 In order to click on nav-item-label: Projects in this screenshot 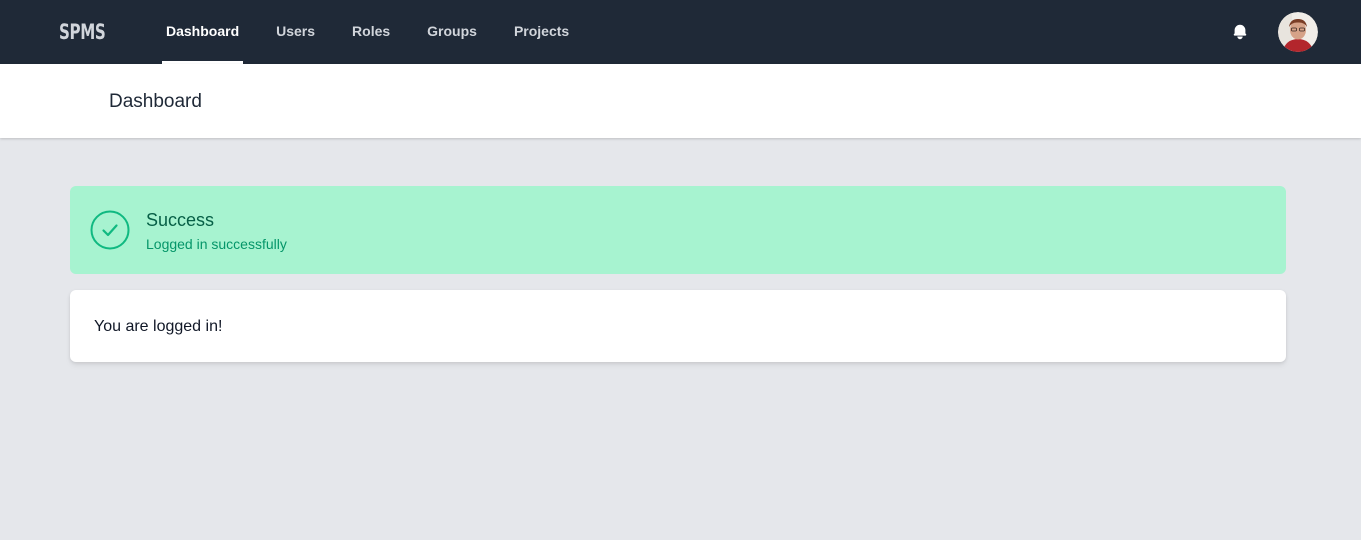, I will do `click(541, 31)`.